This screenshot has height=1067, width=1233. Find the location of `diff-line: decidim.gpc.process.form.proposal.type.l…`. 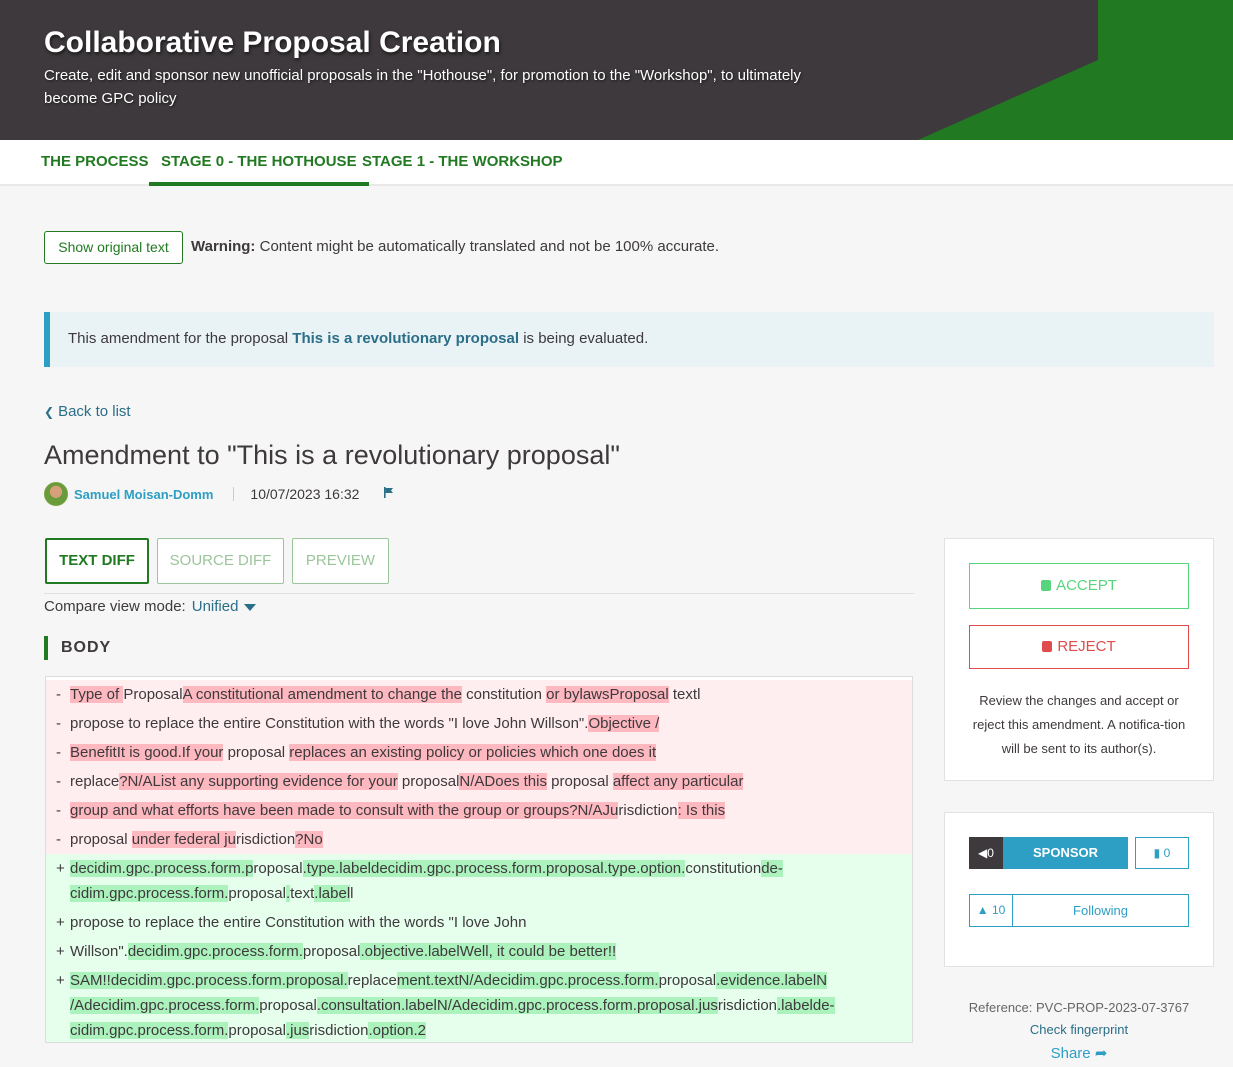

diff-line: decidim.gpc.process.form.proposal.type.l… is located at coordinates (470, 868).